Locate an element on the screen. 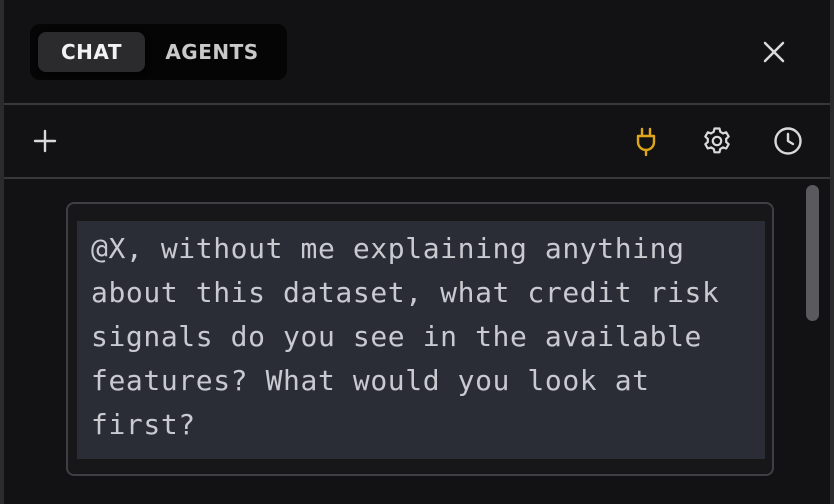 The image size is (834, 504). close-icon is located at coordinates (774, 52).